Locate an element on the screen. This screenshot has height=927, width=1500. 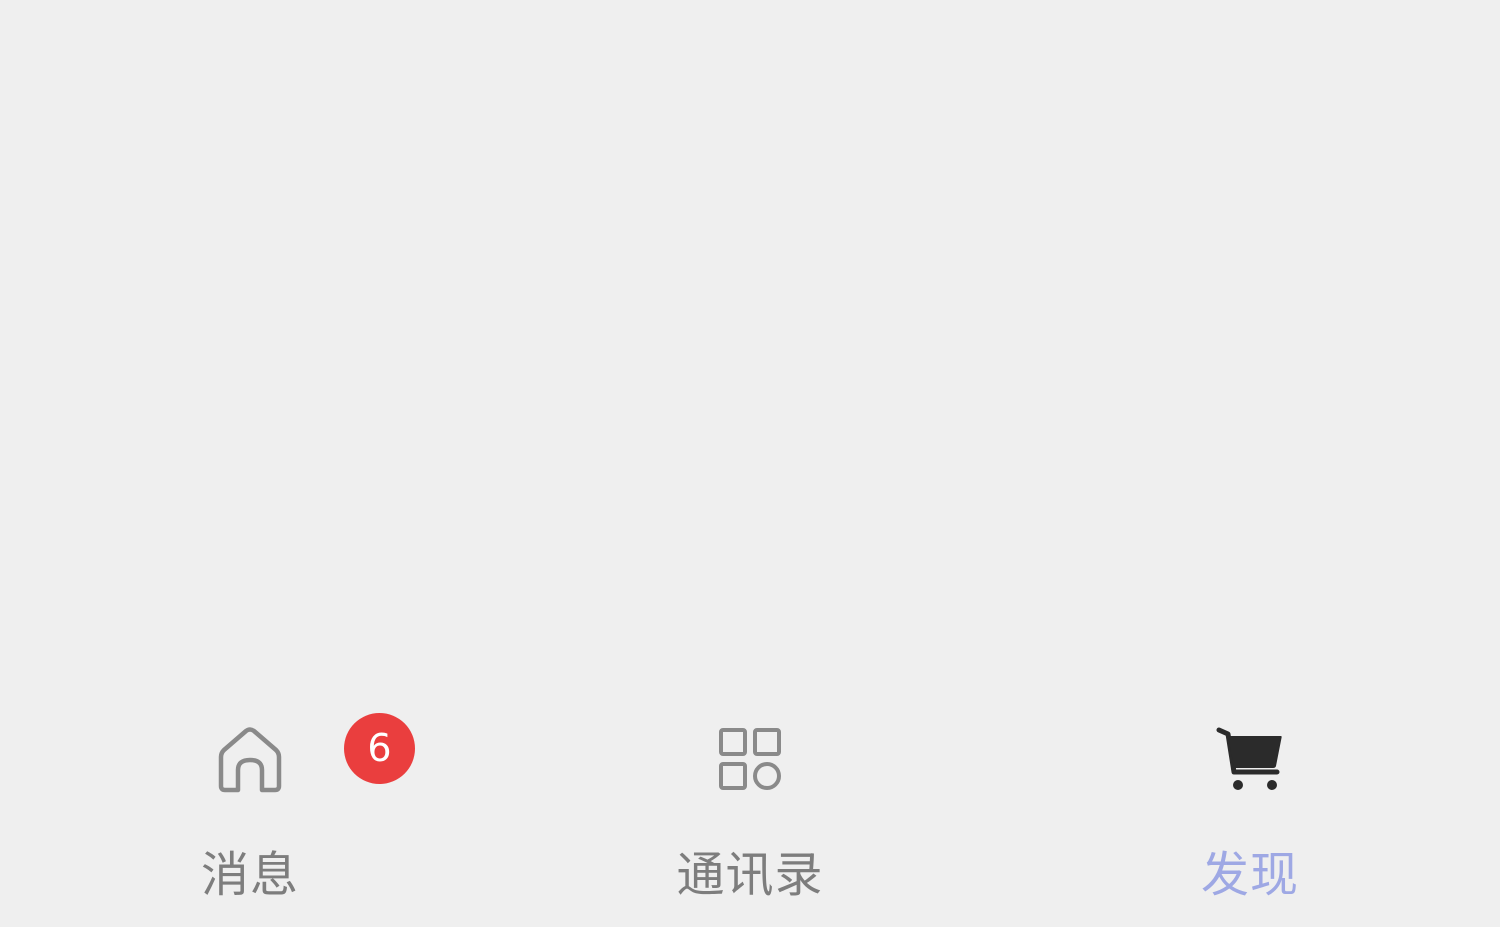
tab-contacts: 通讯录 is located at coordinates (750, 808).